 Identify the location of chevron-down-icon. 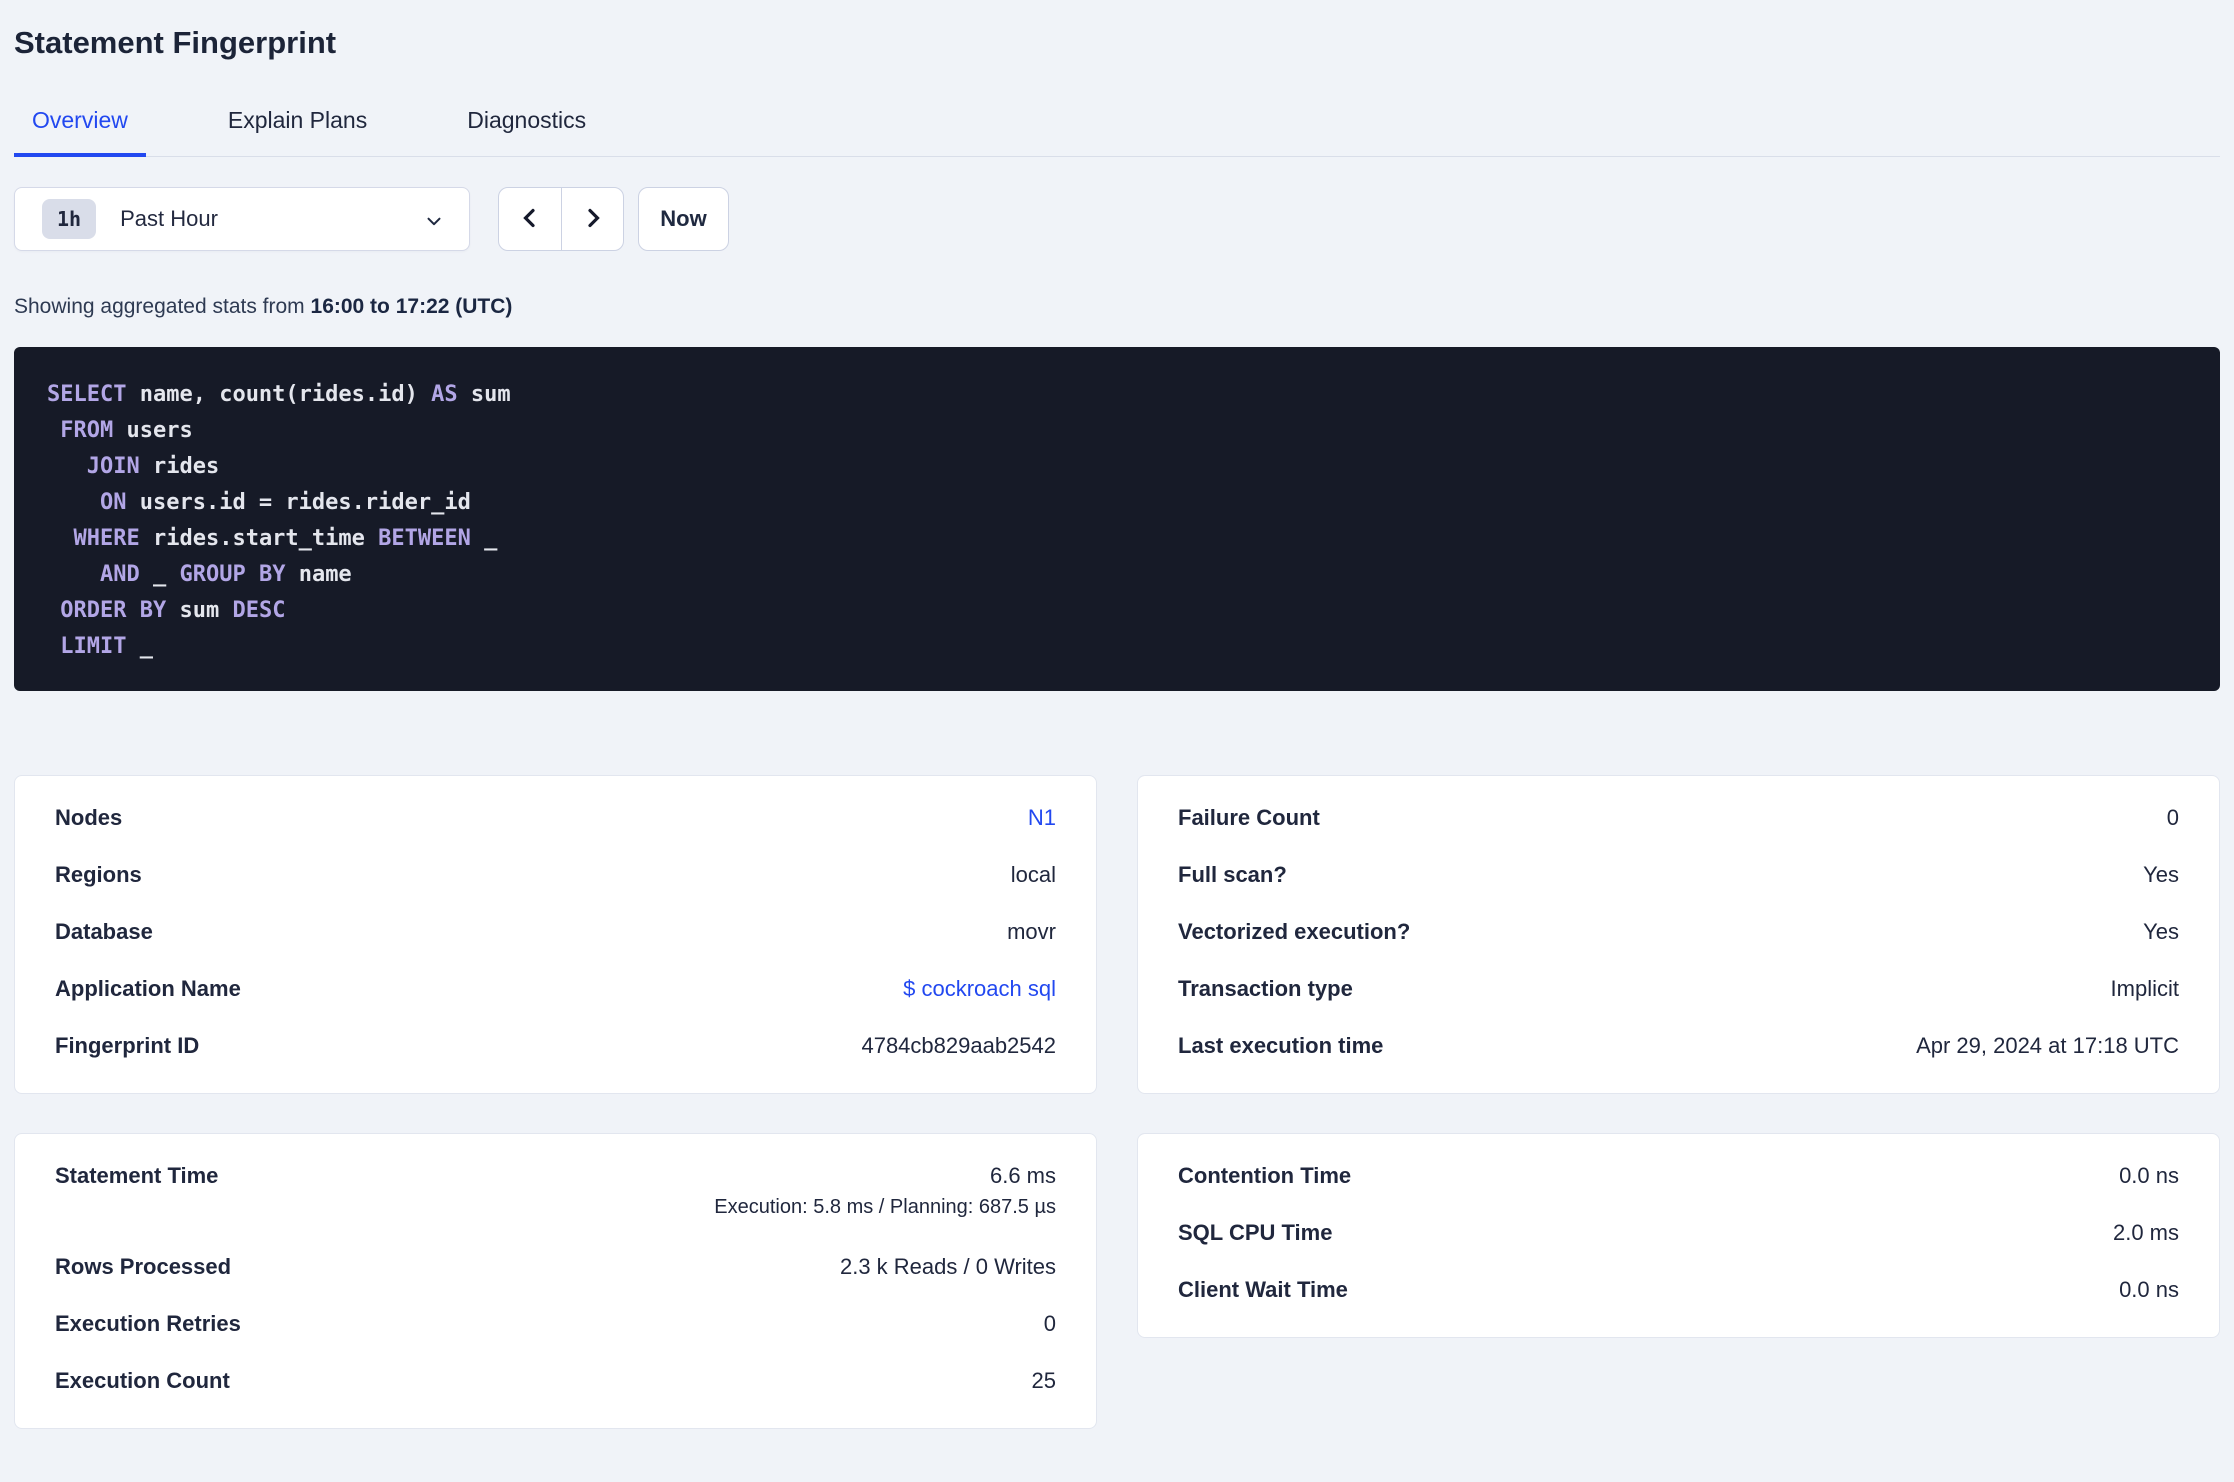
(434, 222).